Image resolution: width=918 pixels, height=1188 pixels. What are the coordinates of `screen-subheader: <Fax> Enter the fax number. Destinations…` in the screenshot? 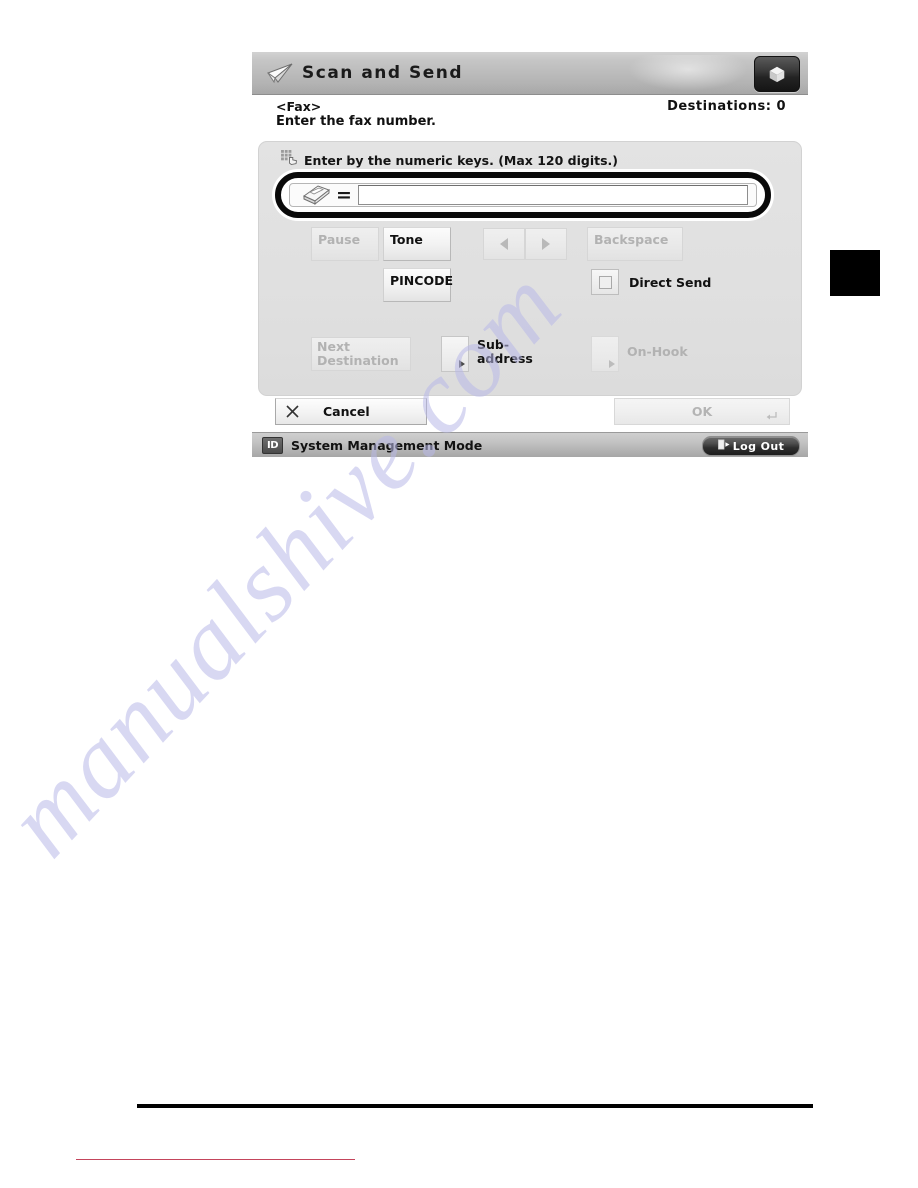 It's located at (530, 118).